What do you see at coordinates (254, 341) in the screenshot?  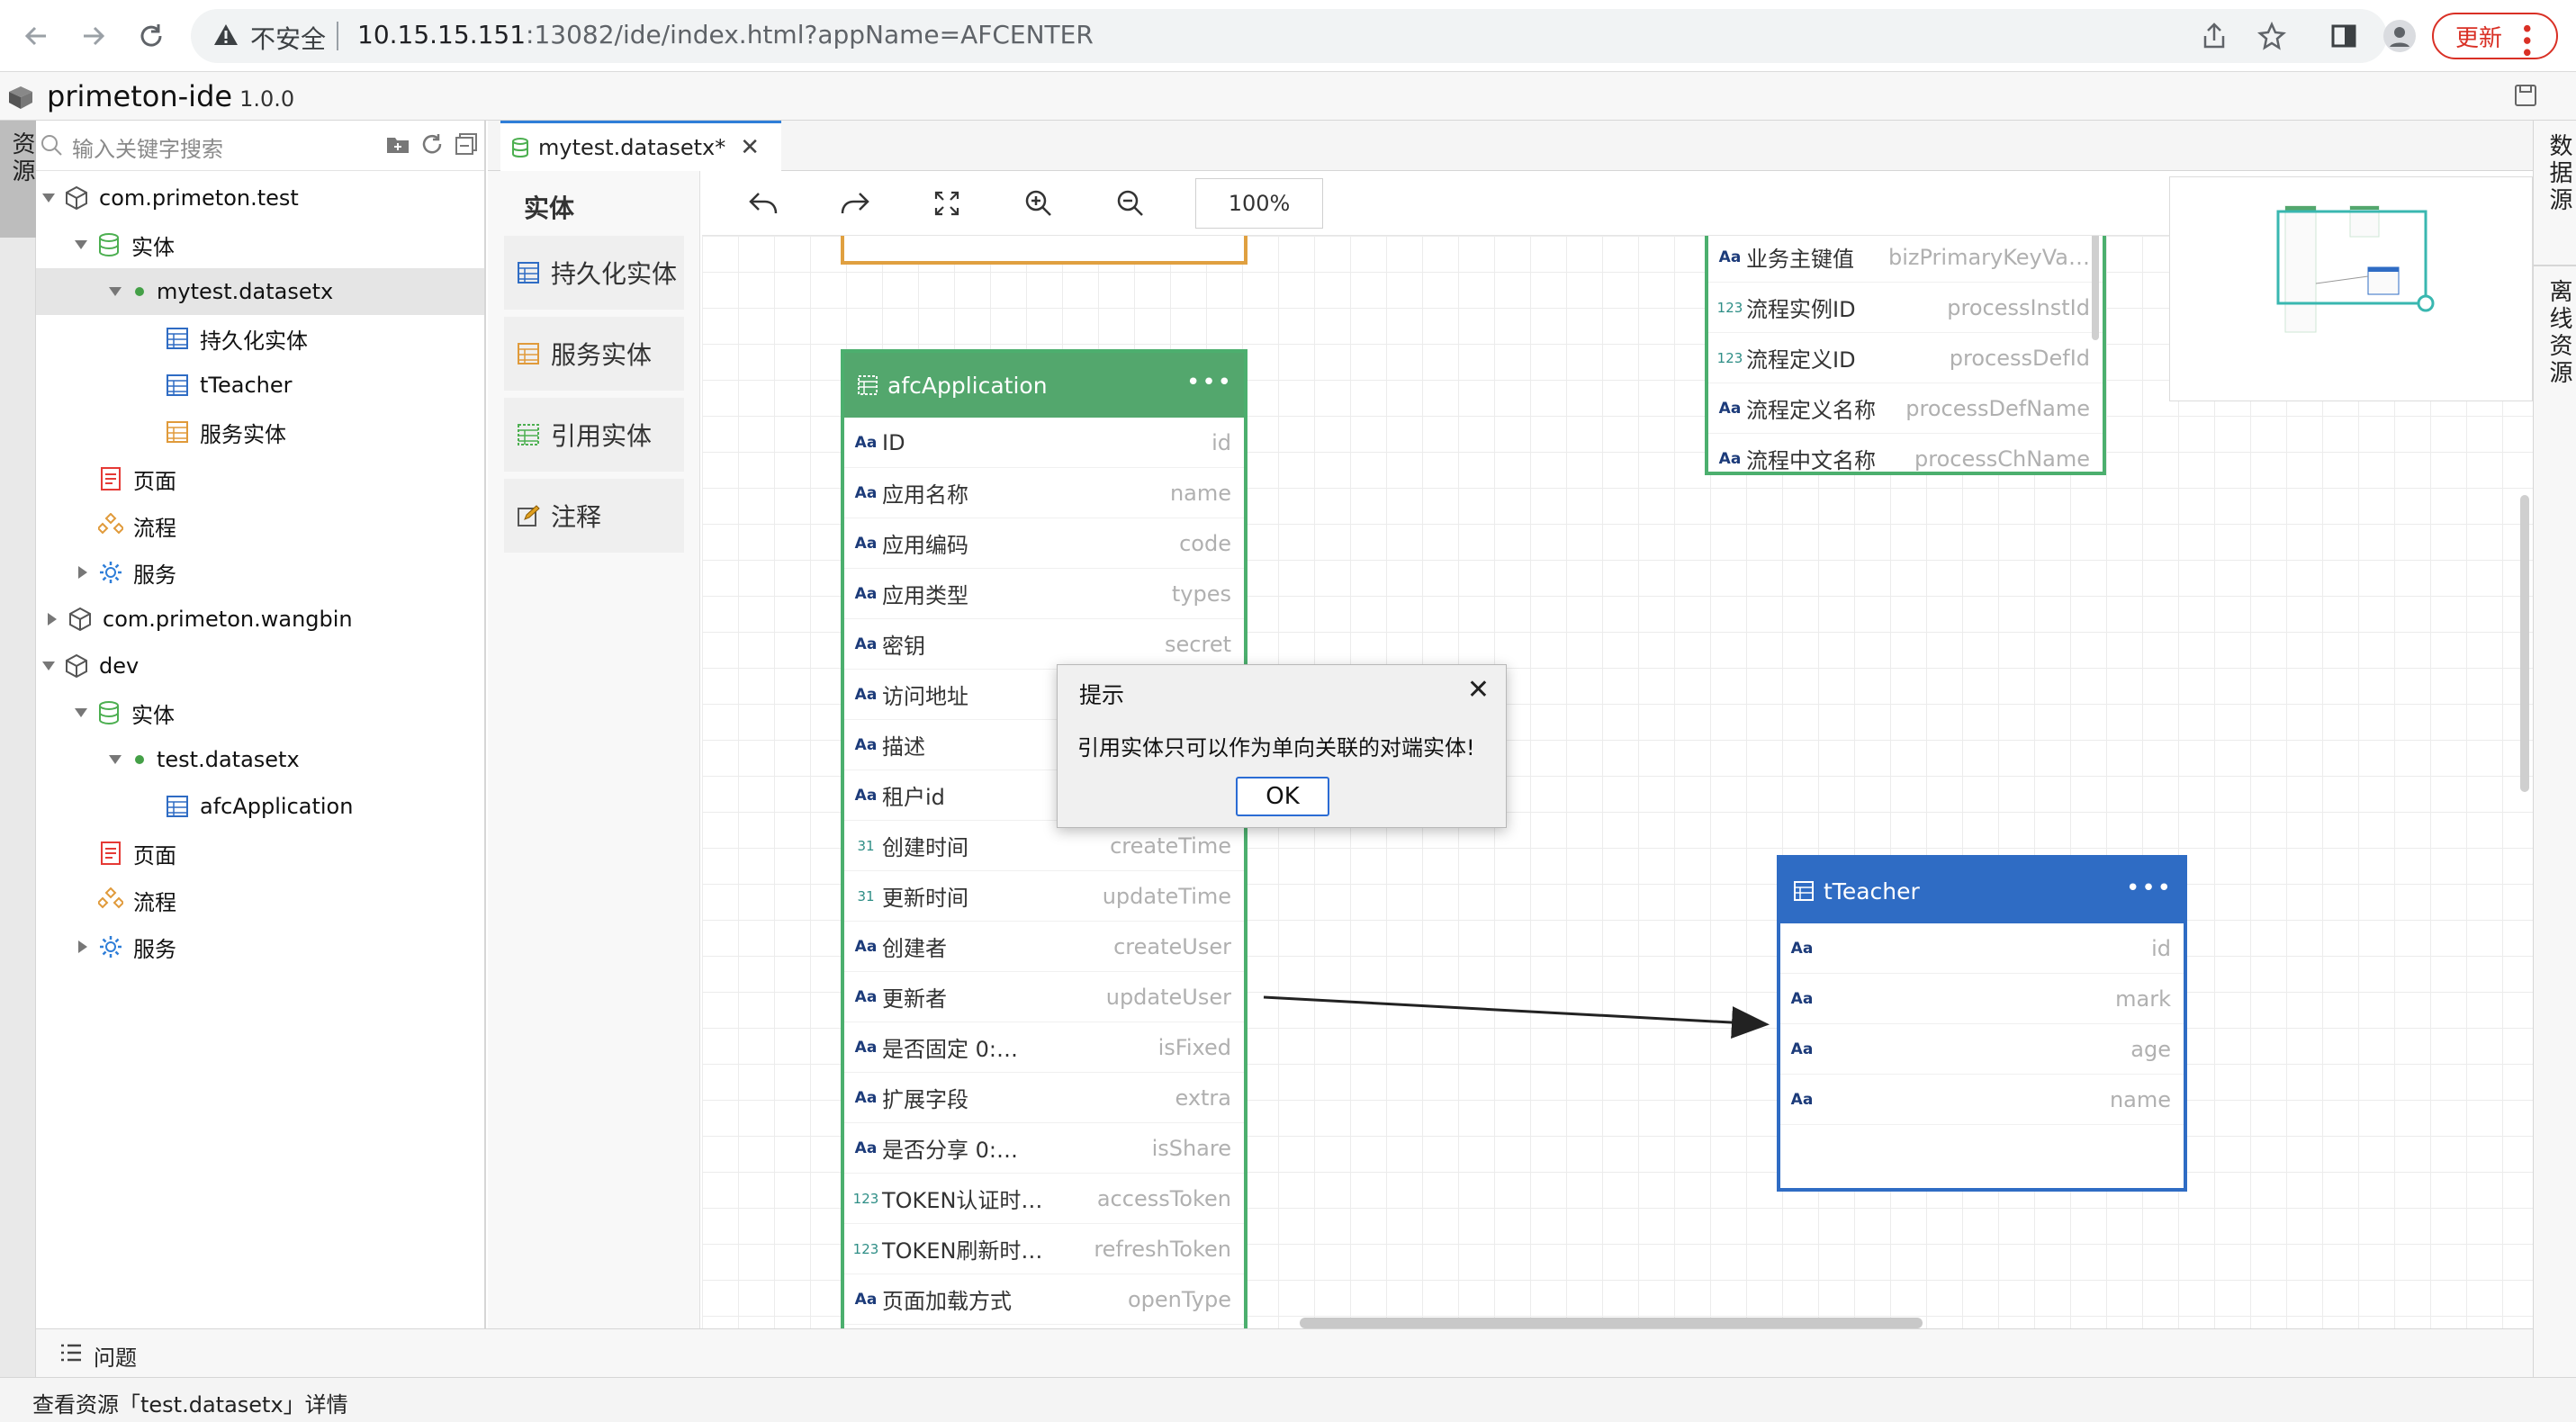 I see `tree-label: 持久化实体` at bounding box center [254, 341].